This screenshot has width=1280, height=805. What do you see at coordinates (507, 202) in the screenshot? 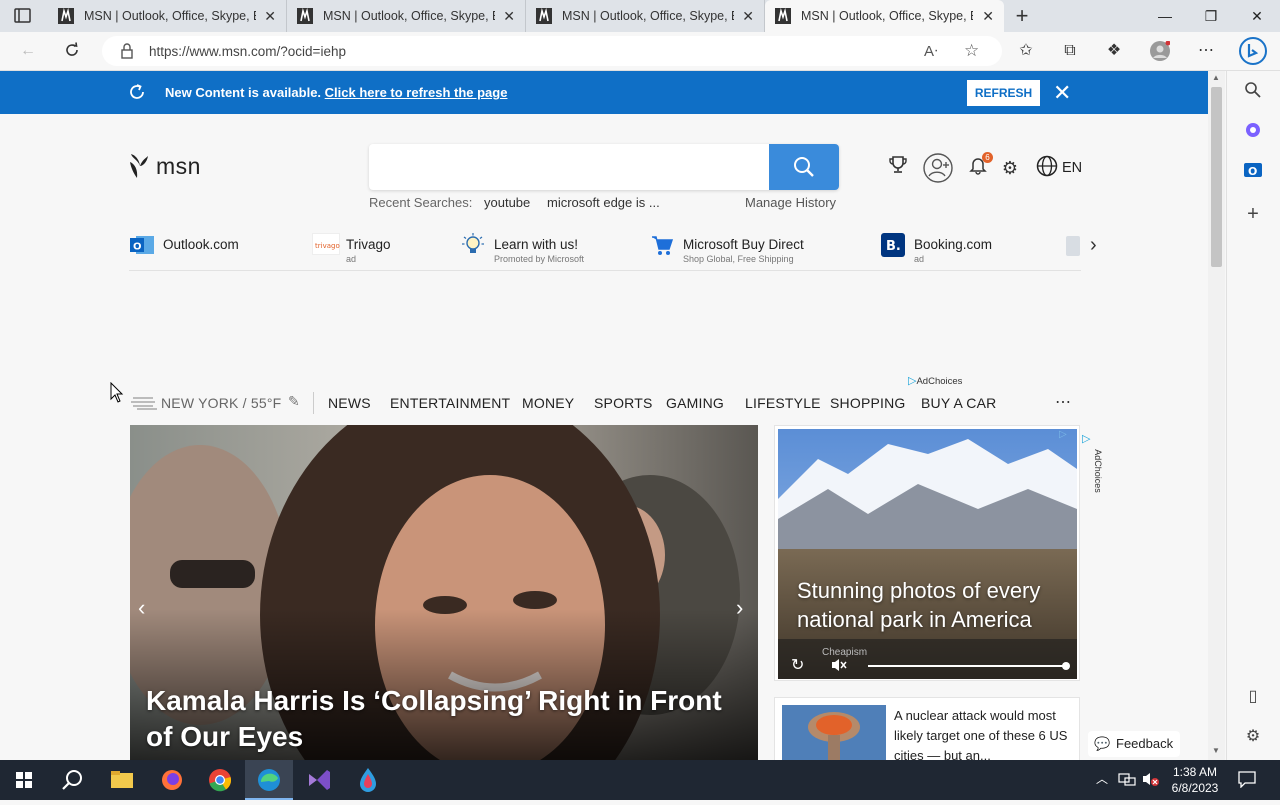
I see `recent-search-item: youtube` at bounding box center [507, 202].